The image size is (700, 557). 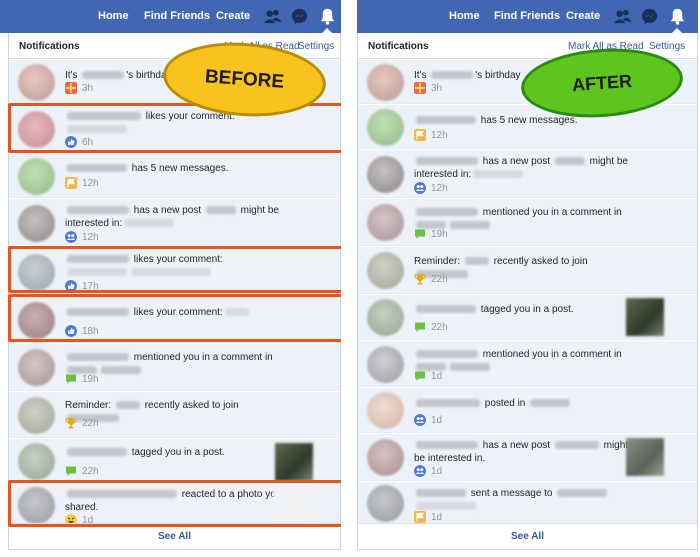 I want to click on notification-text: sent a message to, so click(x=523, y=500).